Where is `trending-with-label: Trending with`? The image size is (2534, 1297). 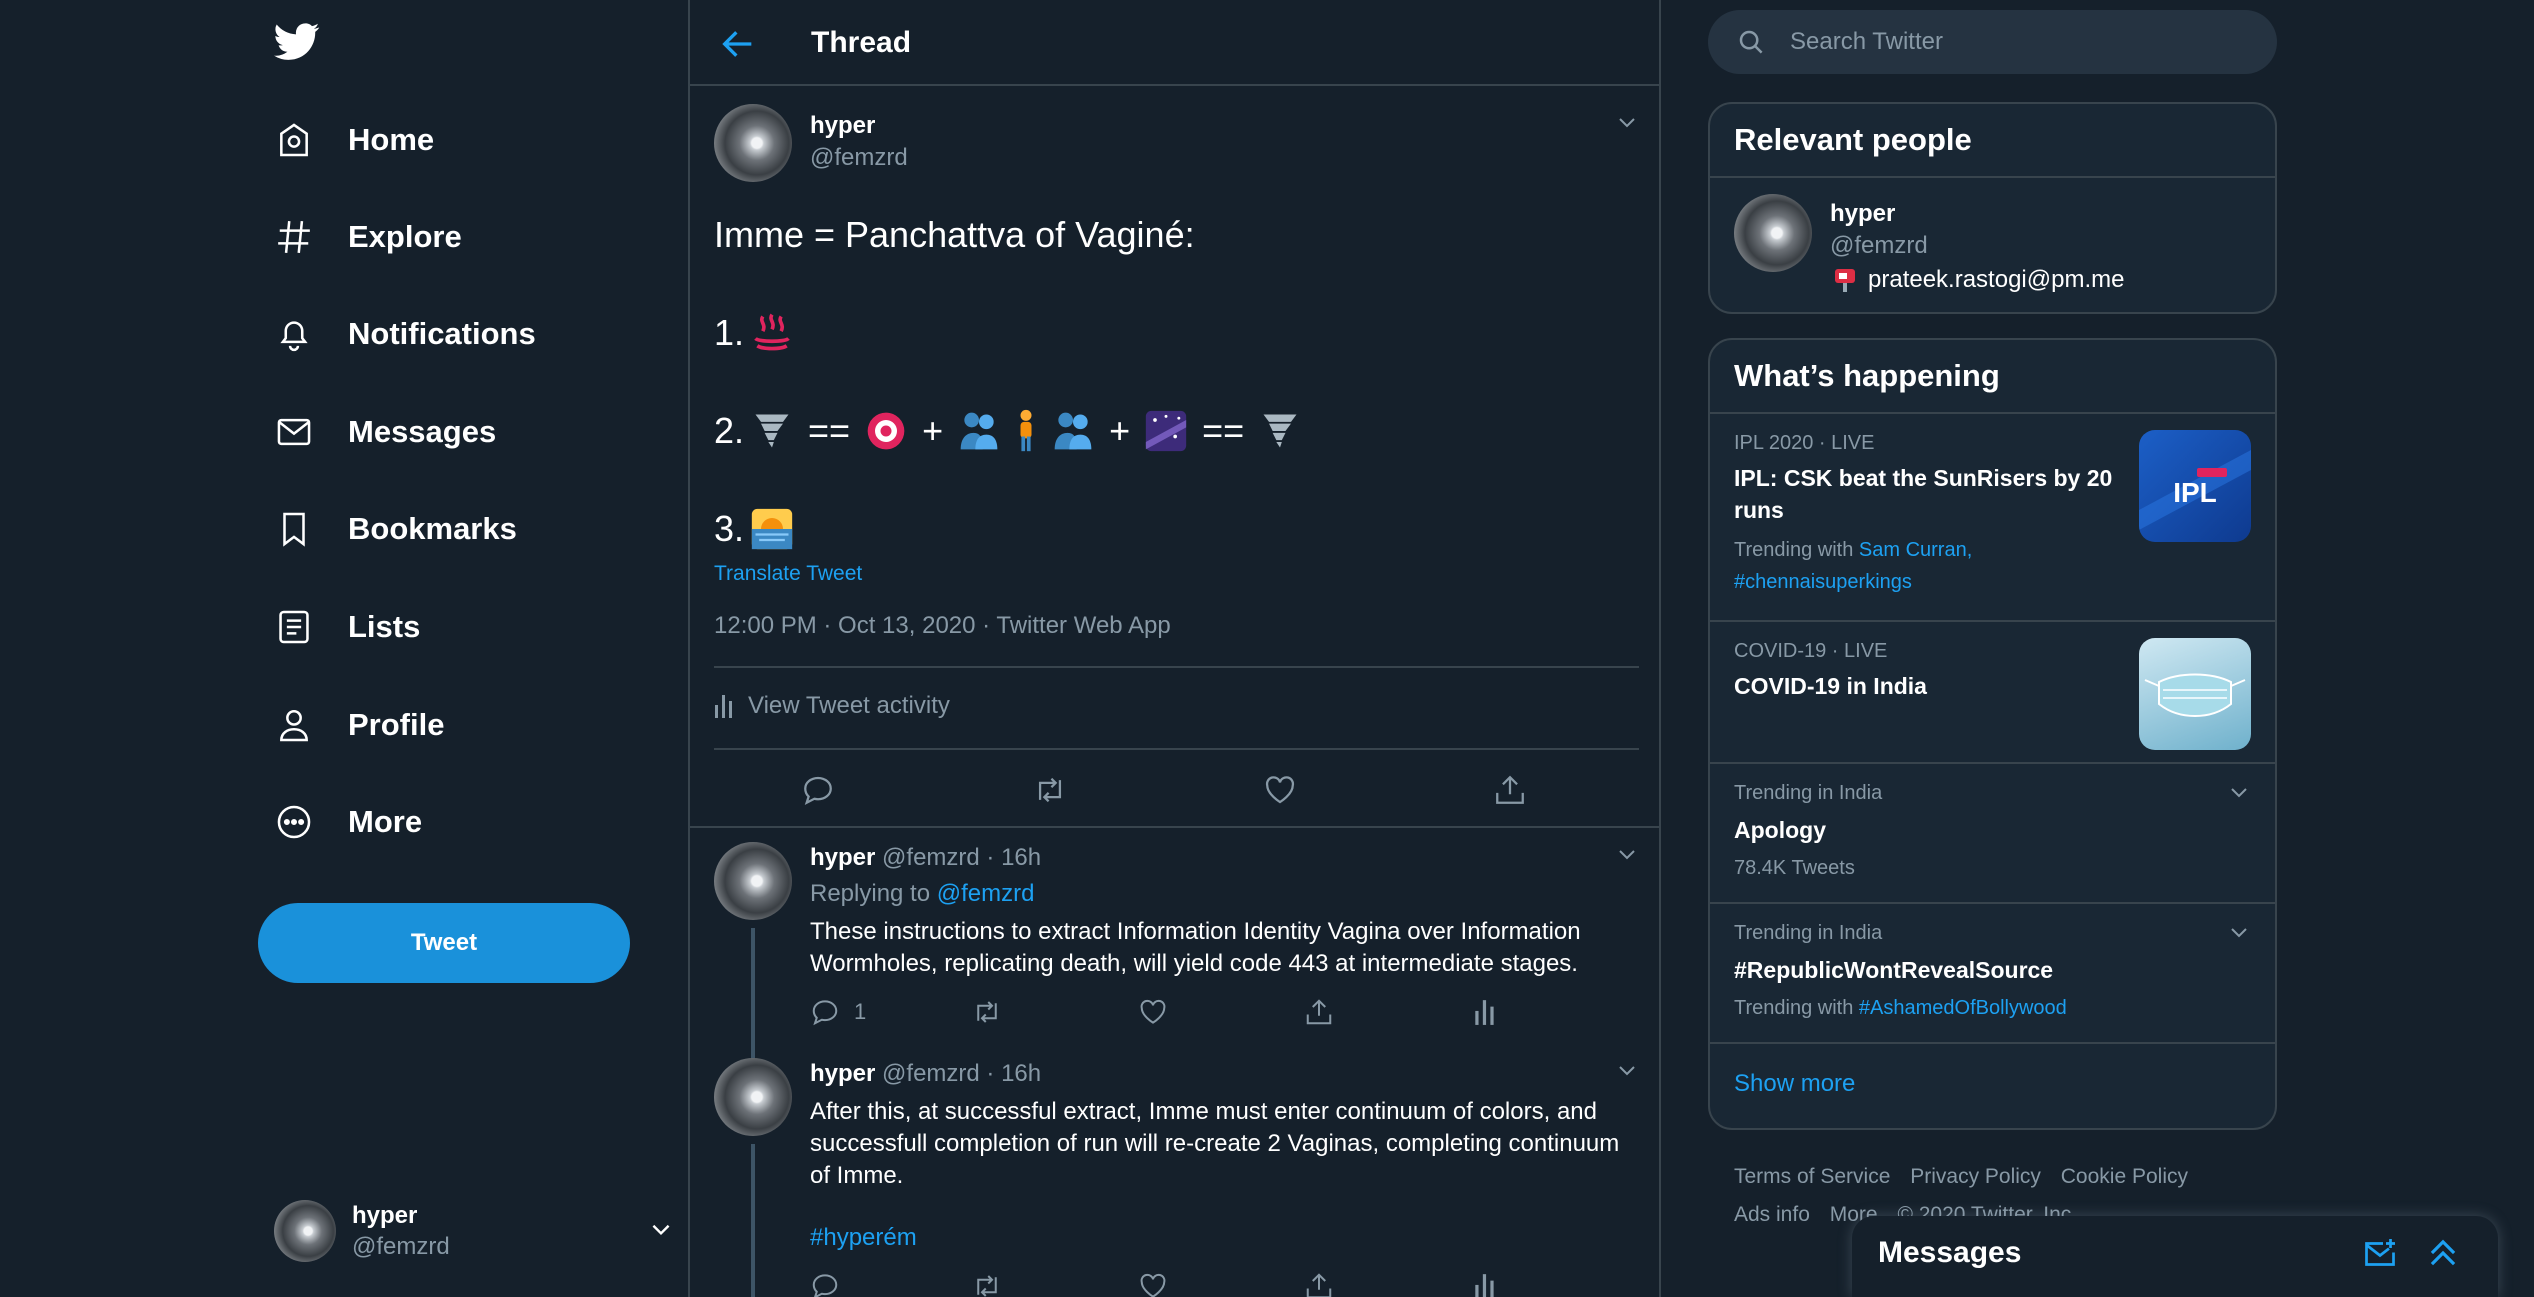
trending-with-label: Trending with is located at coordinates (1794, 1008).